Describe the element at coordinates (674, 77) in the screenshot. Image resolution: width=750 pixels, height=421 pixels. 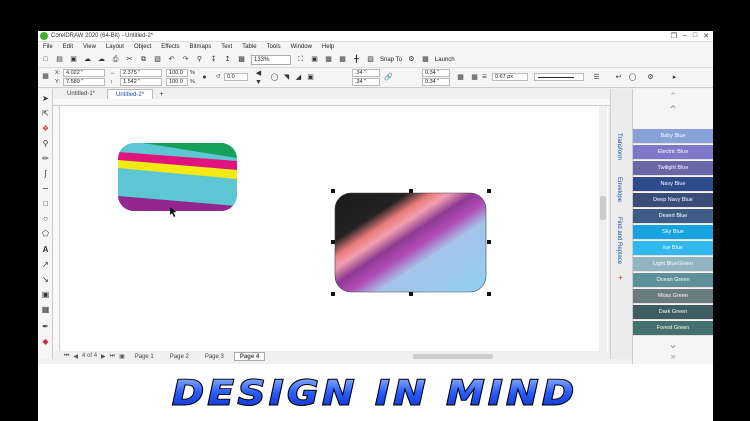
I see `more-arrow-icon: ▸` at that location.